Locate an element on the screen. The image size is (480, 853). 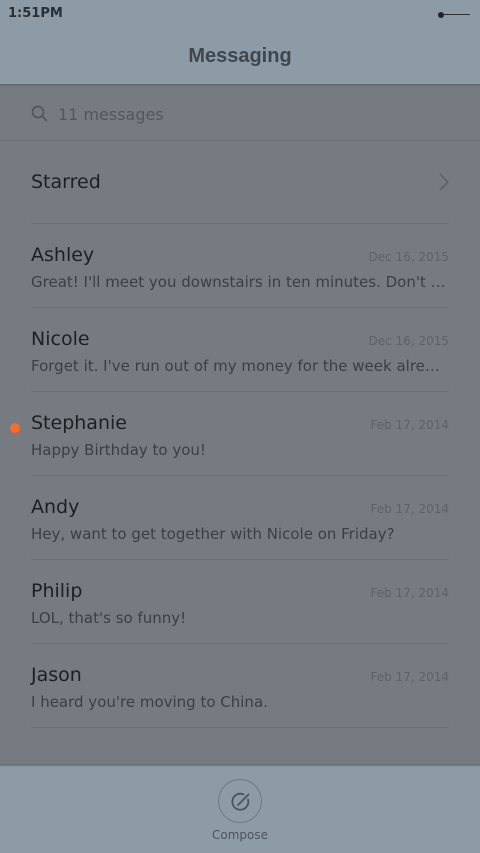
bottom-bar: Compose is located at coordinates (240, 810).